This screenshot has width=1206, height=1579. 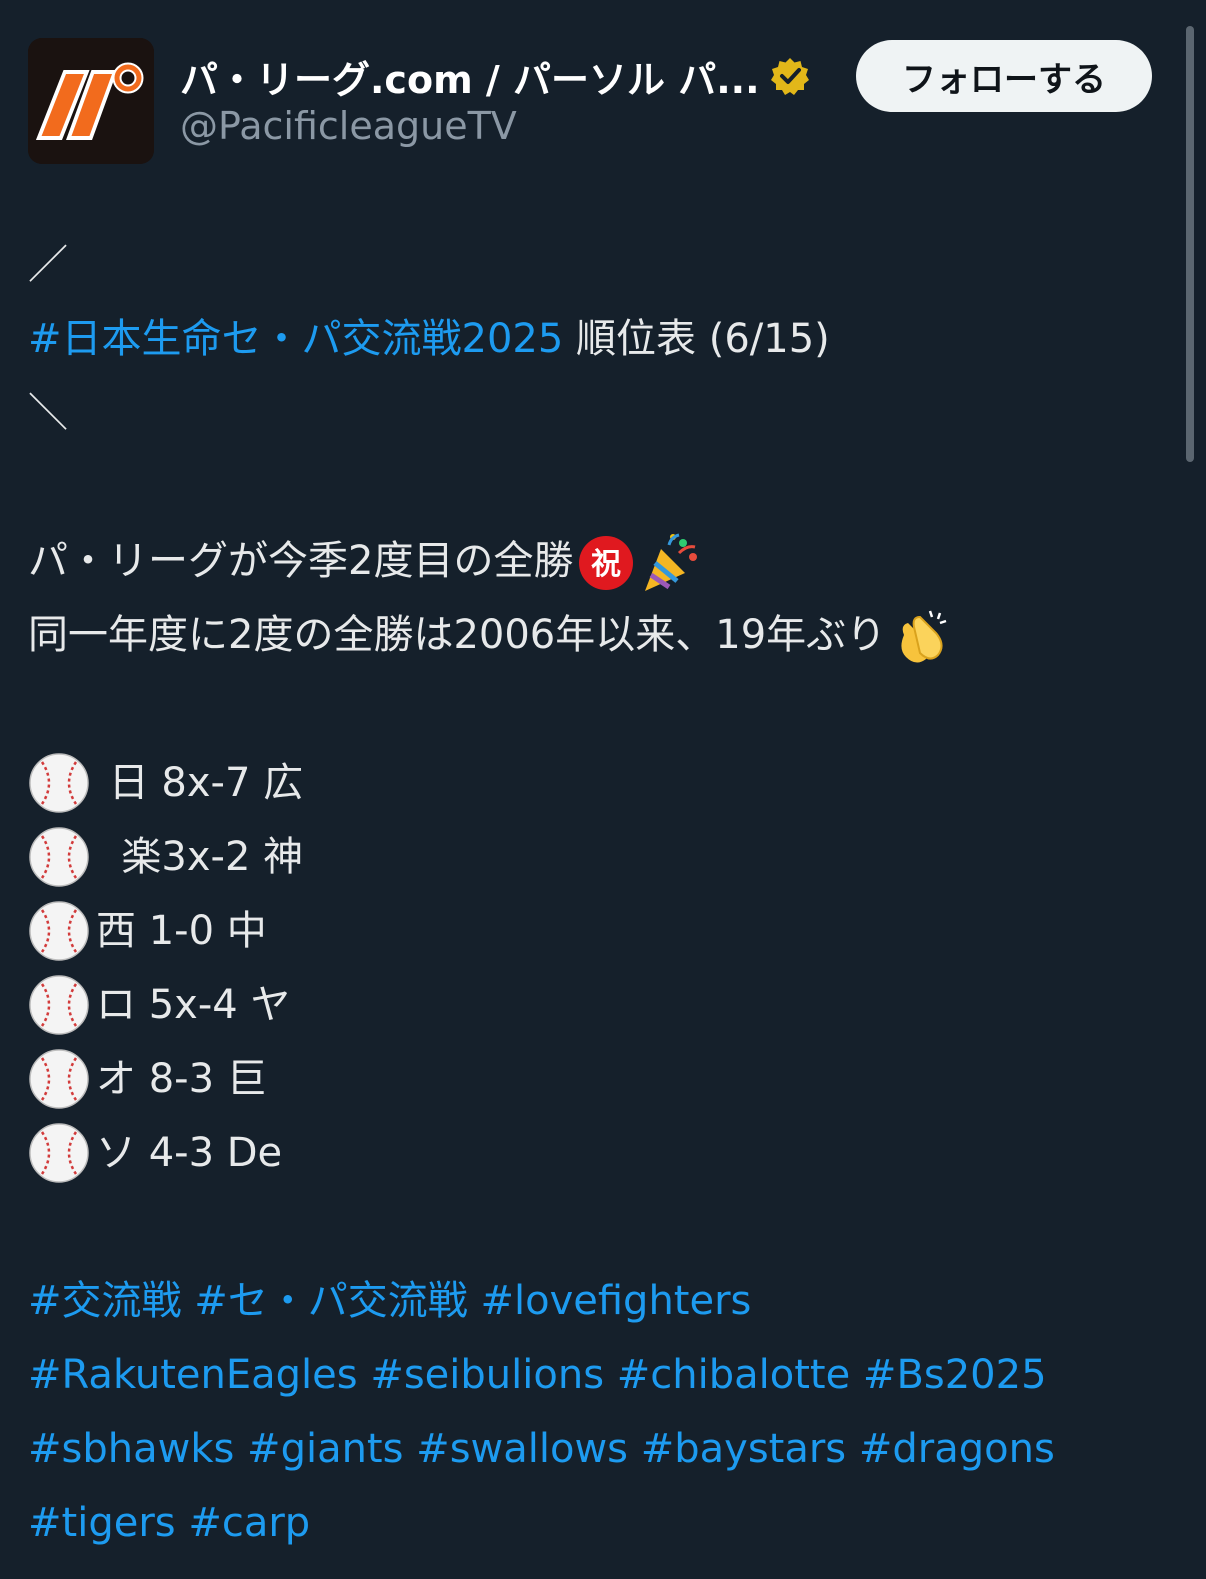 I want to click on hashtag-link: #giants, so click(x=325, y=1449).